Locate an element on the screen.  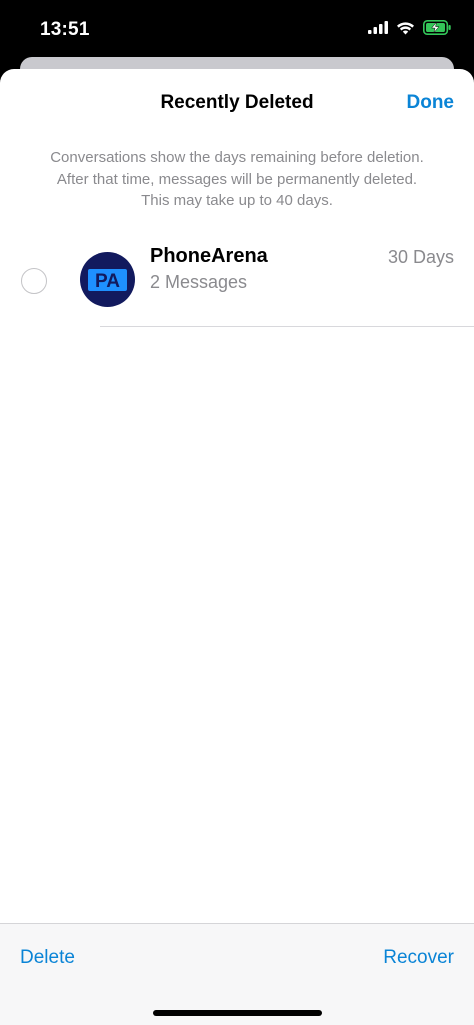
phonearena-logo-icon: PA is located at coordinates (107, 280).